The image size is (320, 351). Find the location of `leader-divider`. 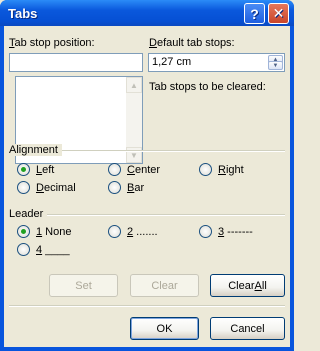

leader-divider is located at coordinates (147, 215).